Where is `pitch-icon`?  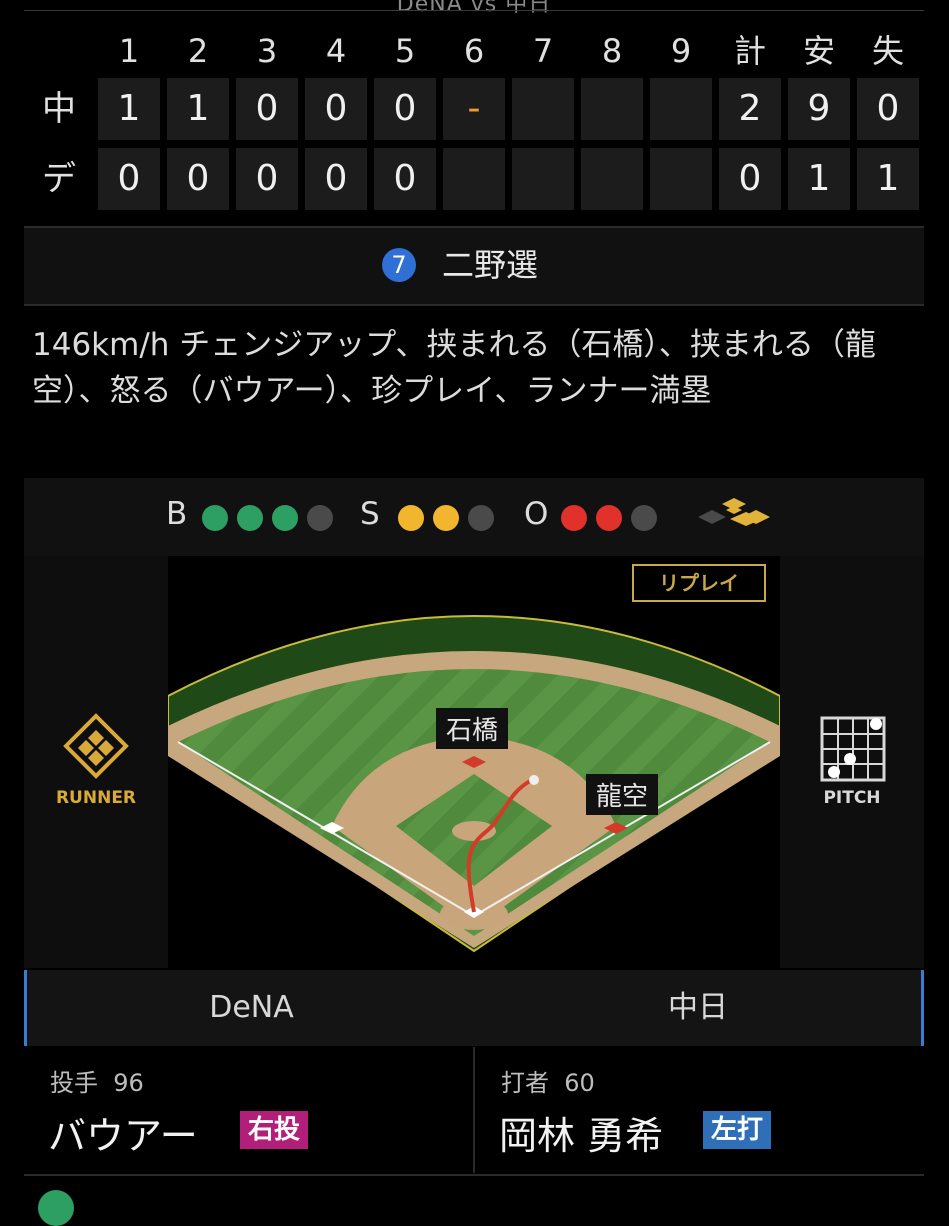
pitch-icon is located at coordinates (853, 749).